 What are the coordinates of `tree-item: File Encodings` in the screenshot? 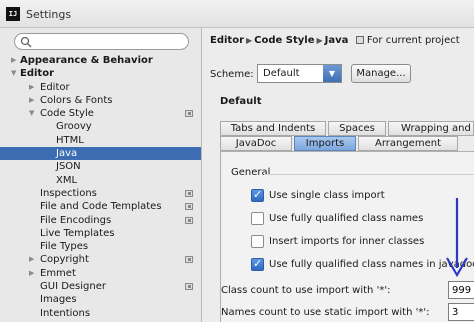 It's located at (100, 220).